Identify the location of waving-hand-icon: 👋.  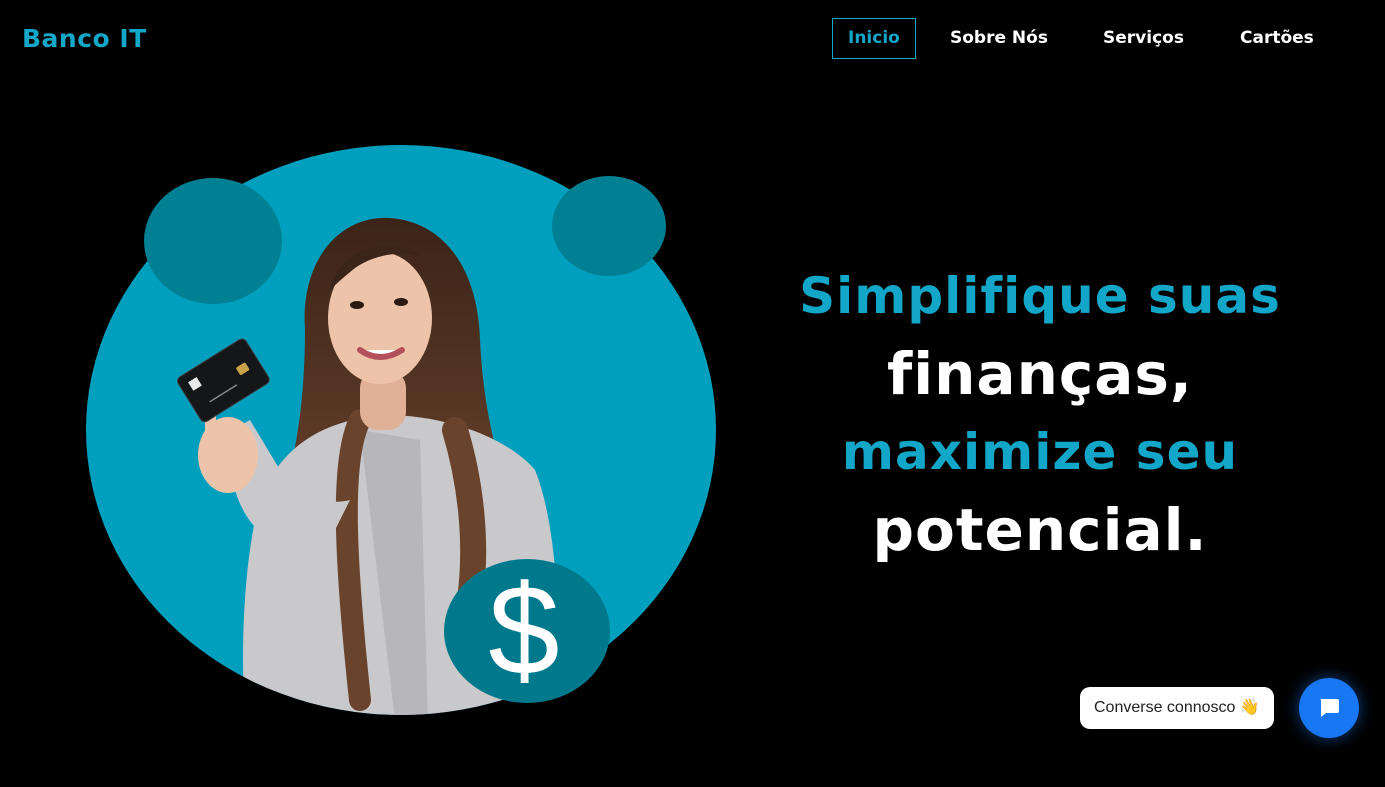
(1249, 707).